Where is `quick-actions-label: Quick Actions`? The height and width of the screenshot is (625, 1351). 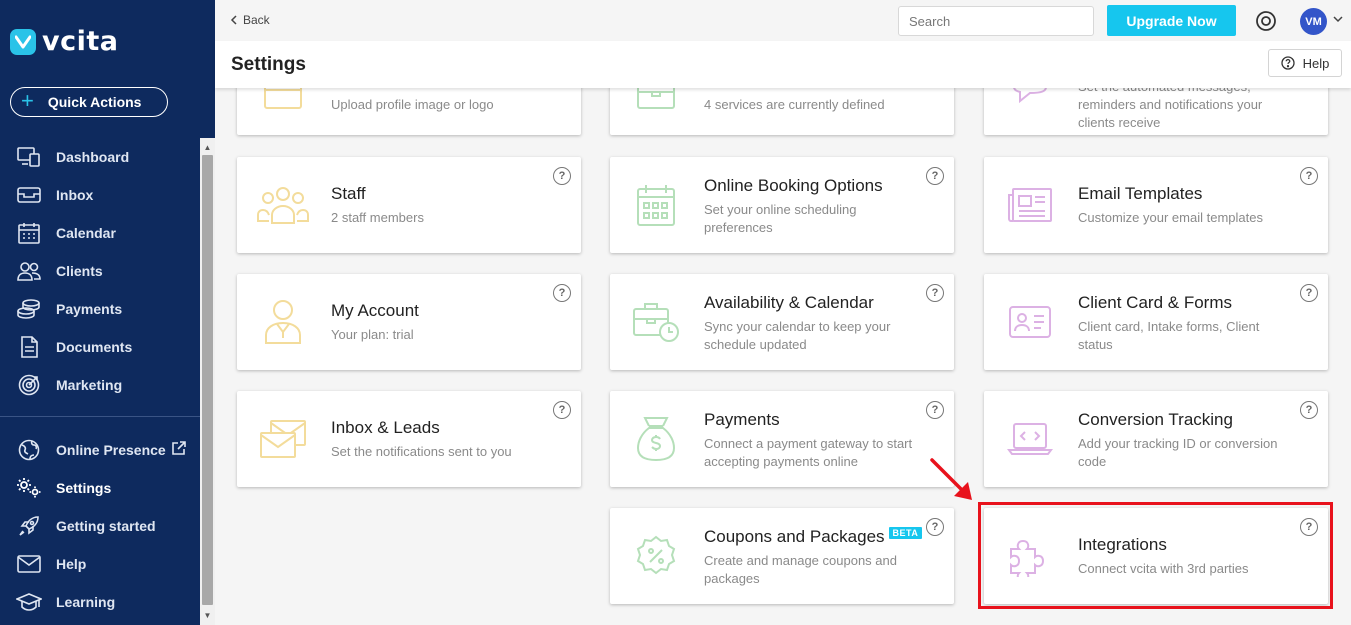
quick-actions-label: Quick Actions is located at coordinates (94, 102).